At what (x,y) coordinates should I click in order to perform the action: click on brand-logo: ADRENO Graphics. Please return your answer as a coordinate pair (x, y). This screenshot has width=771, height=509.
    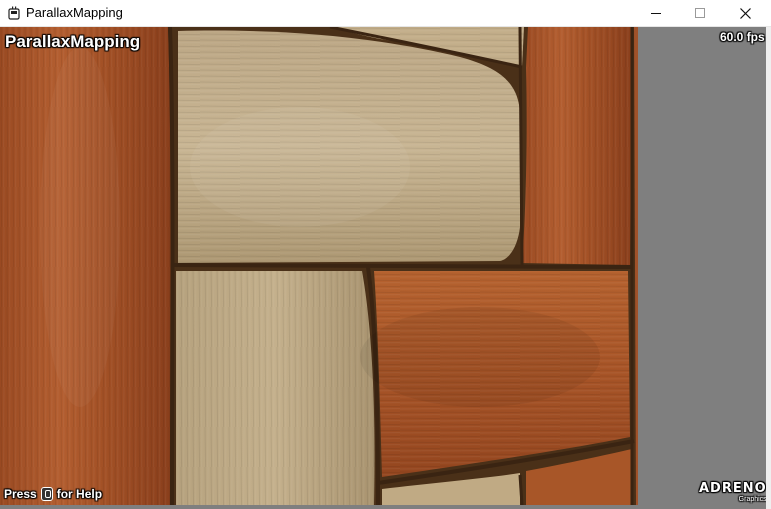
    Looking at the image, I should click on (733, 493).